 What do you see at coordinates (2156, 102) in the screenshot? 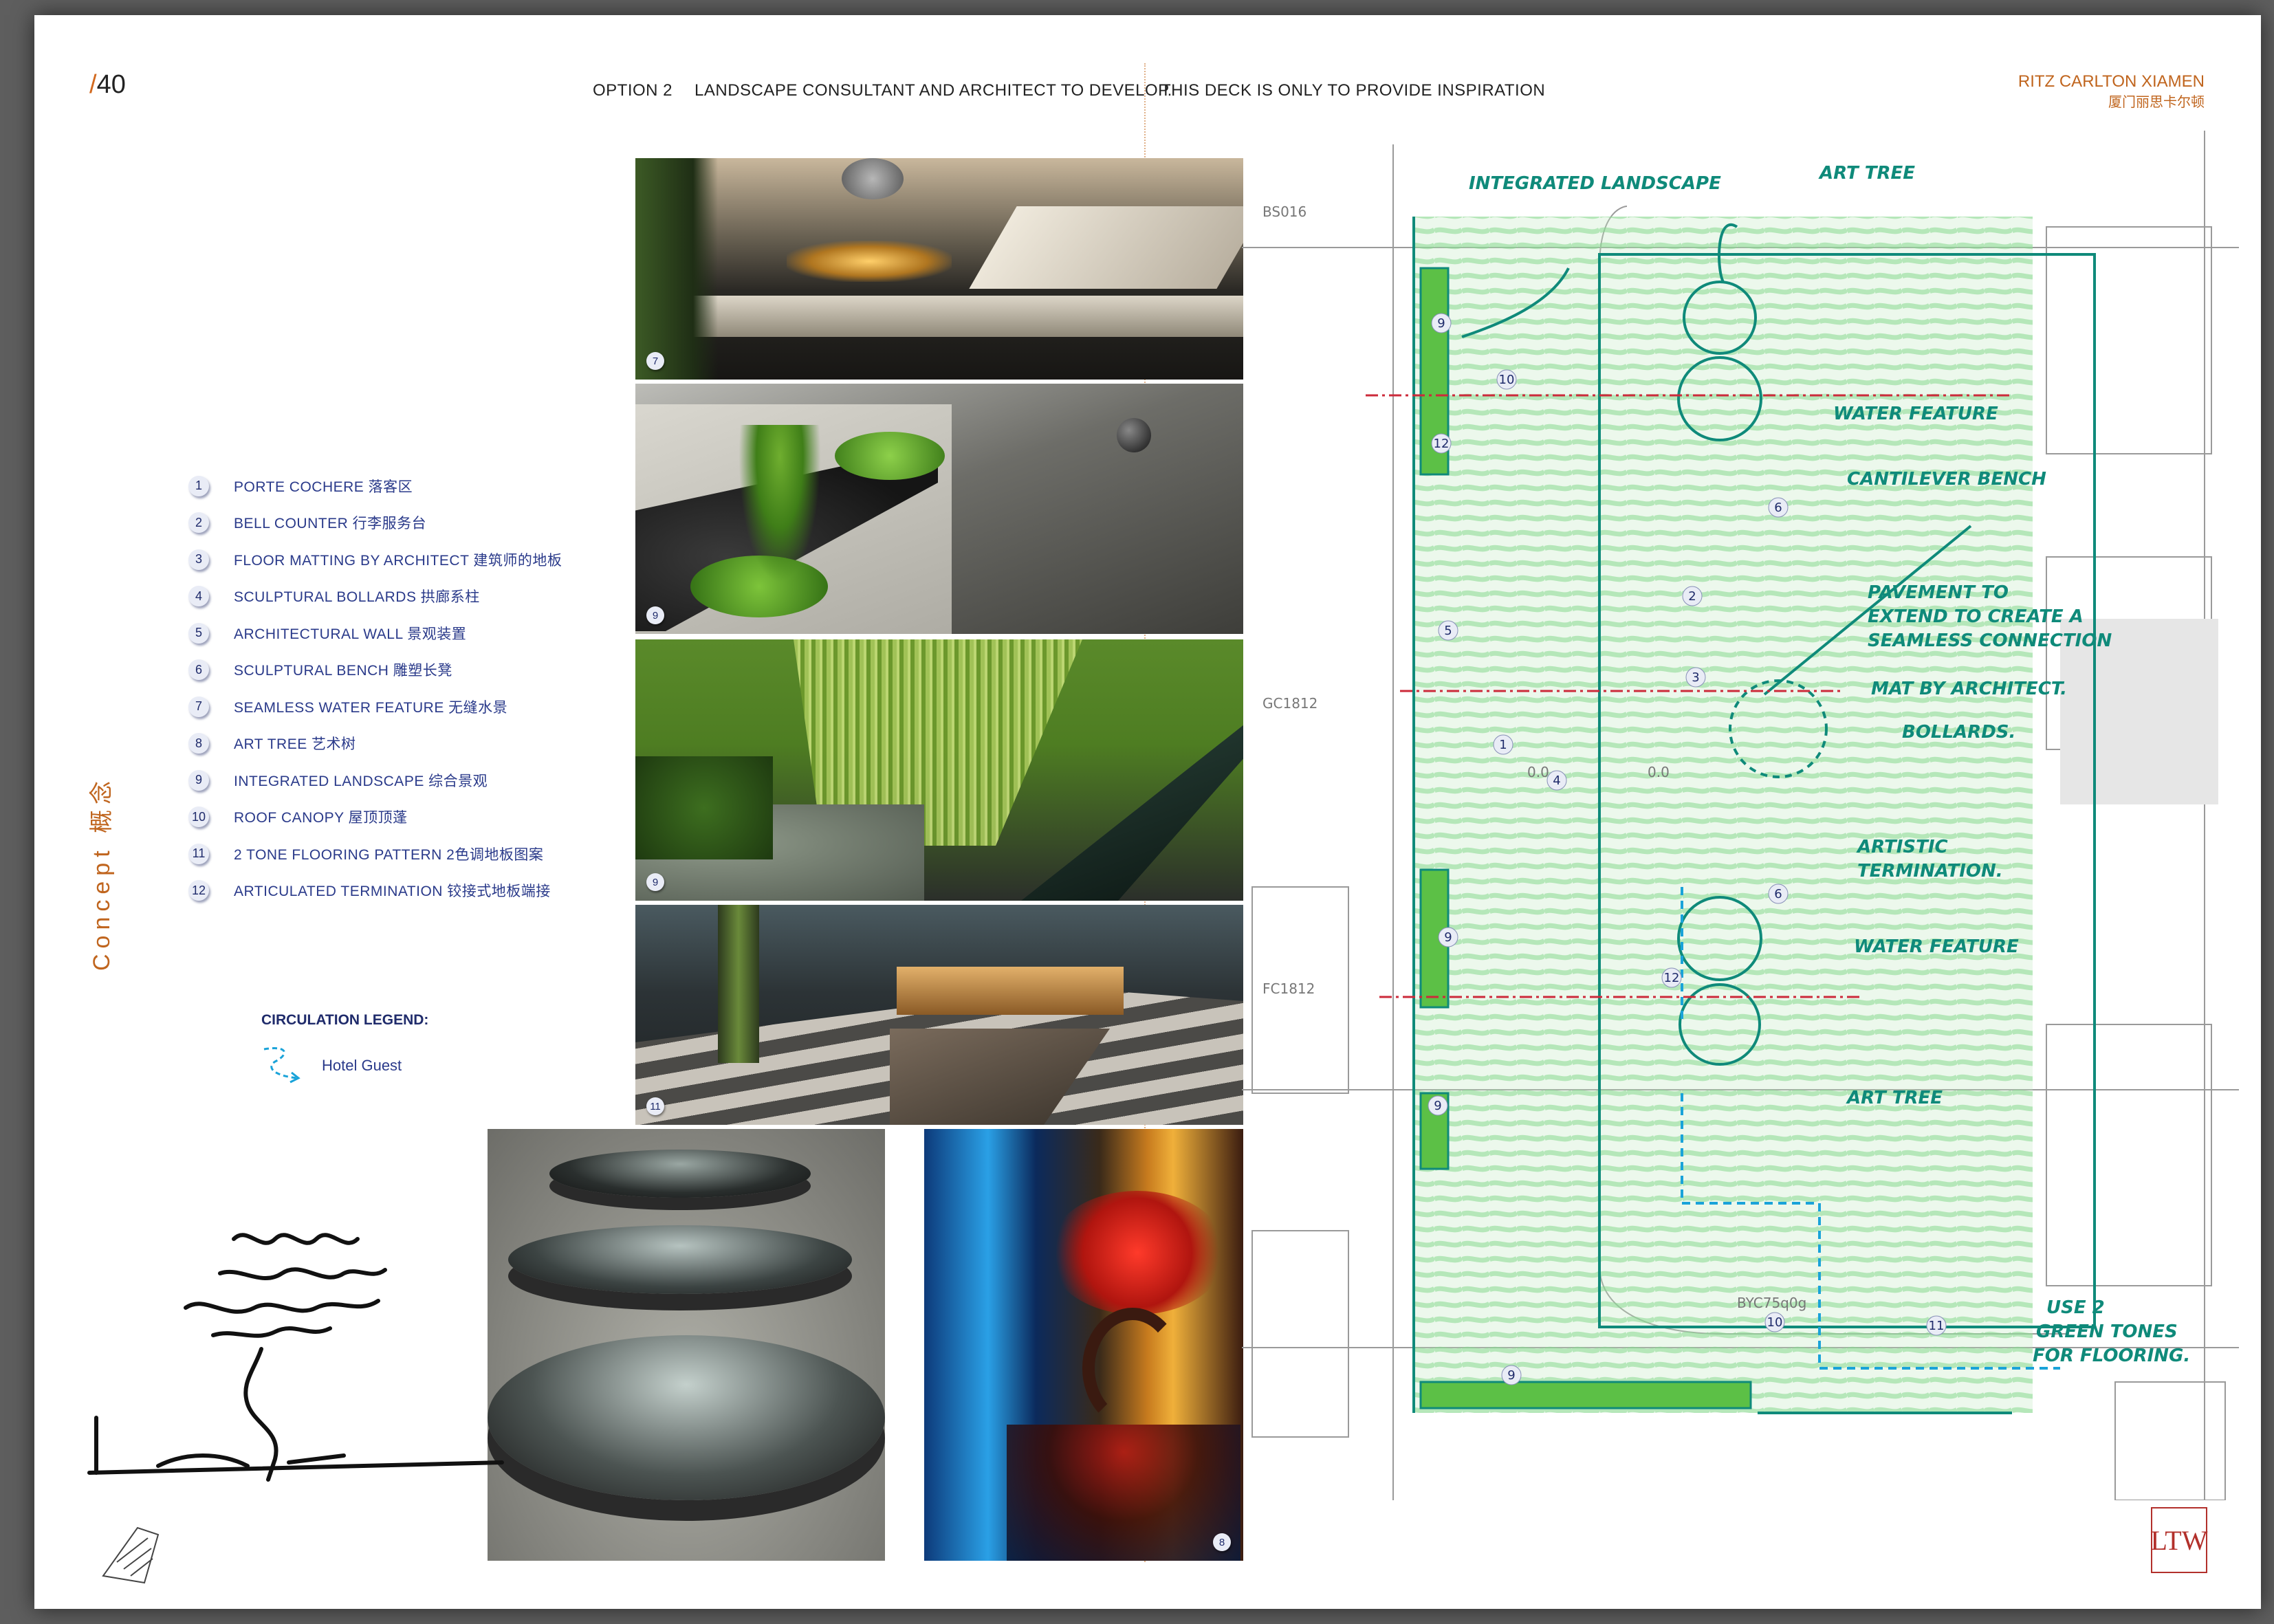
I see `brand-name-cn: 厦门丽思卡尔顿` at bounding box center [2156, 102].